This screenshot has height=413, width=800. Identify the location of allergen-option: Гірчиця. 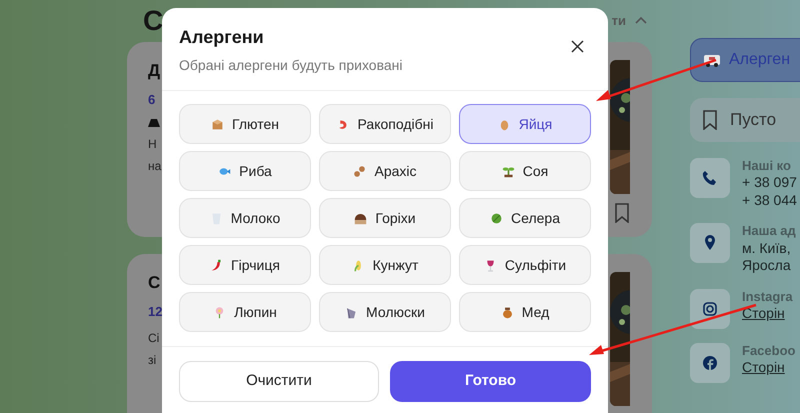
(245, 265).